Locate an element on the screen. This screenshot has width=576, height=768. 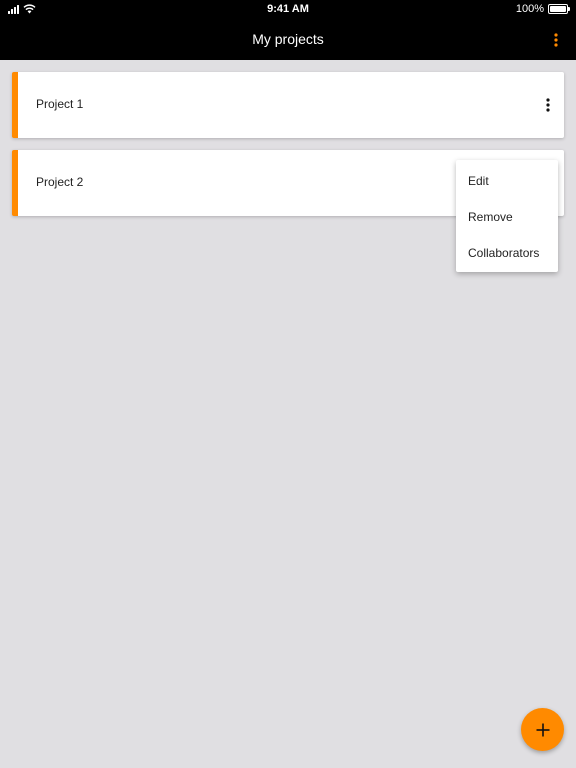
status-time: 9:41 AM is located at coordinates (288, 9).